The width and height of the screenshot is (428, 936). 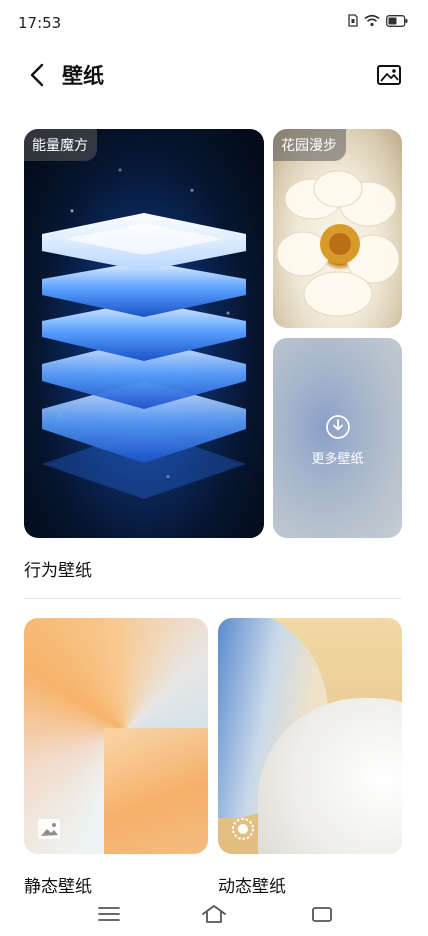 What do you see at coordinates (337, 459) in the screenshot?
I see `more-wallpapers-label: 更多壁纸` at bounding box center [337, 459].